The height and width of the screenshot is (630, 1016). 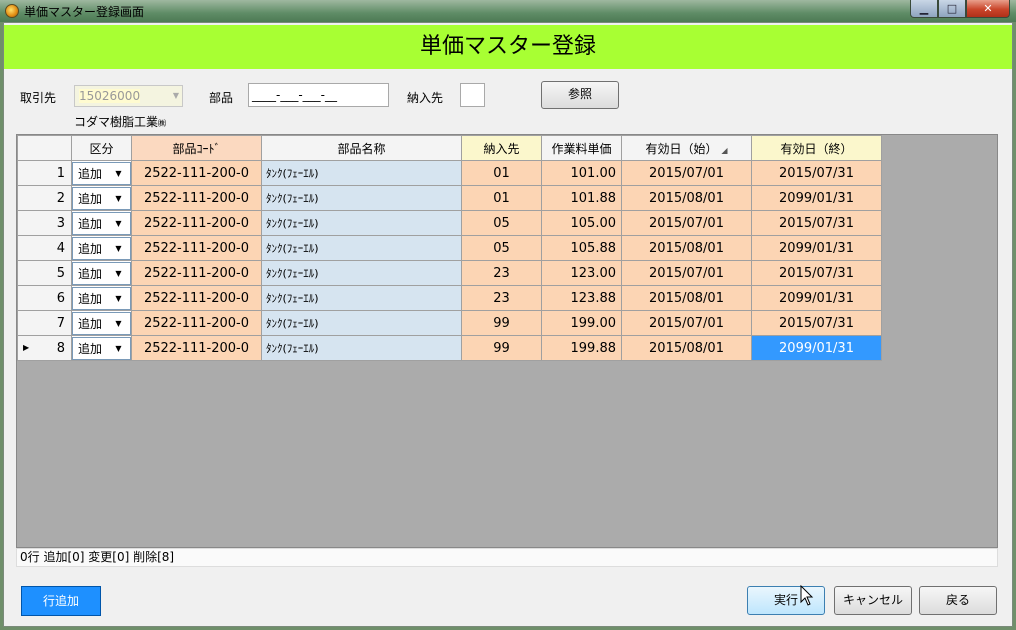 What do you see at coordinates (581, 348) in the screenshot?
I see `unit-price-cell: 199.88` at bounding box center [581, 348].